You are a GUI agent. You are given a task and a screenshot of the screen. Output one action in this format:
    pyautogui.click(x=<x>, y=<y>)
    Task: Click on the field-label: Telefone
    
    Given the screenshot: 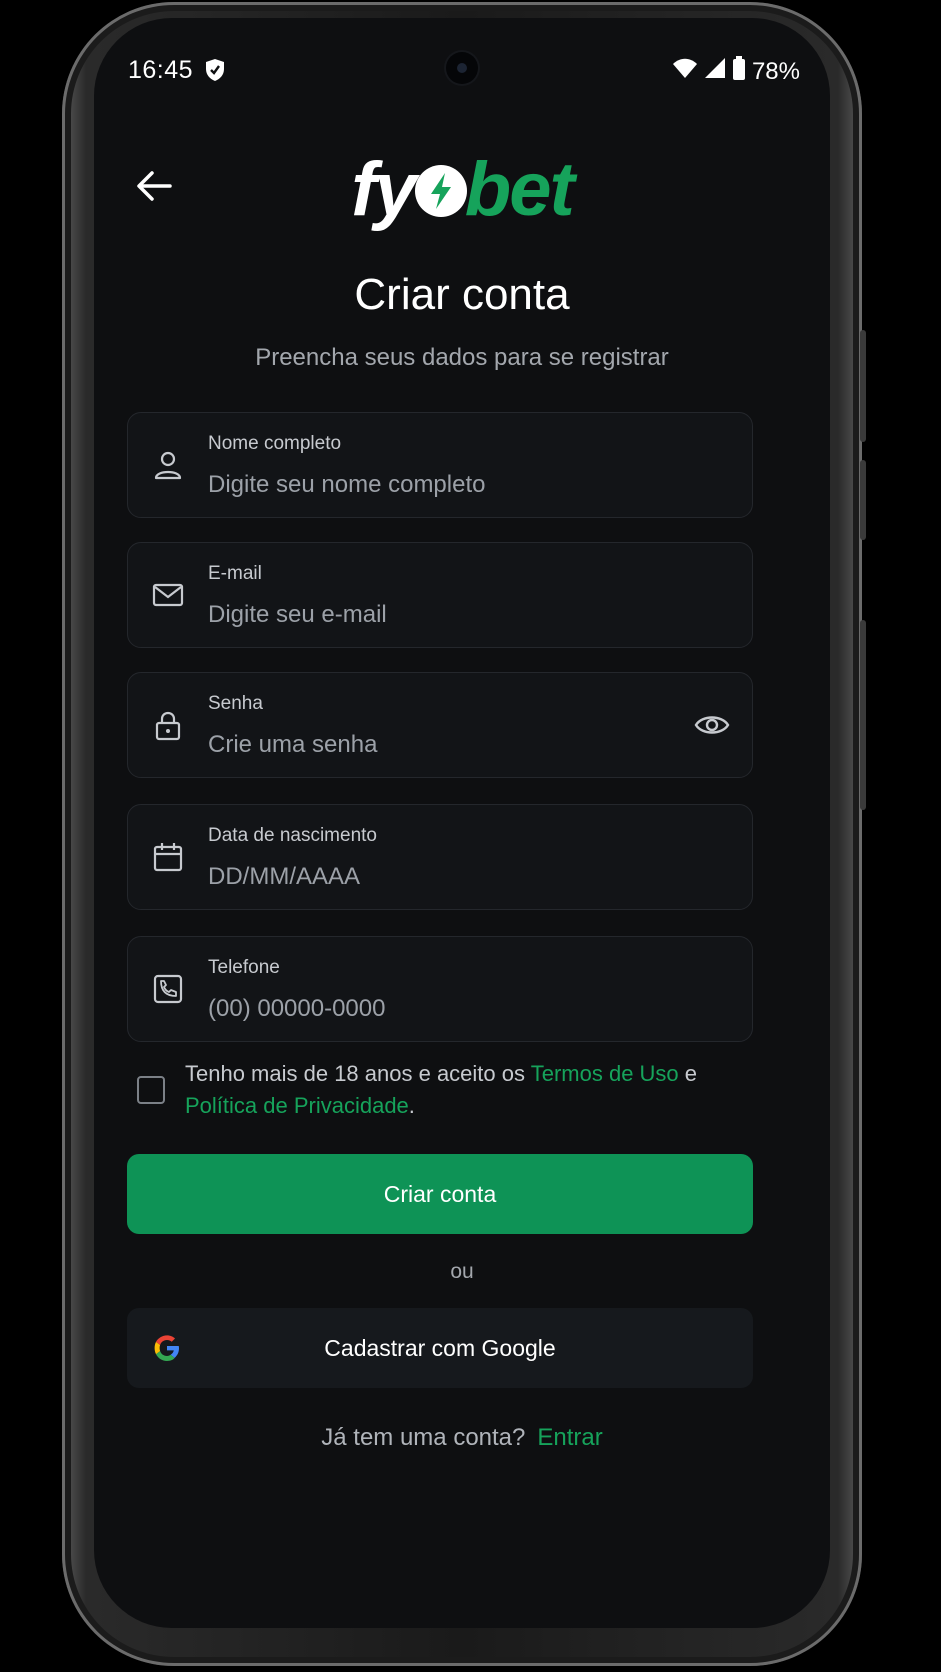 What is the action you would take?
    pyautogui.click(x=244, y=967)
    